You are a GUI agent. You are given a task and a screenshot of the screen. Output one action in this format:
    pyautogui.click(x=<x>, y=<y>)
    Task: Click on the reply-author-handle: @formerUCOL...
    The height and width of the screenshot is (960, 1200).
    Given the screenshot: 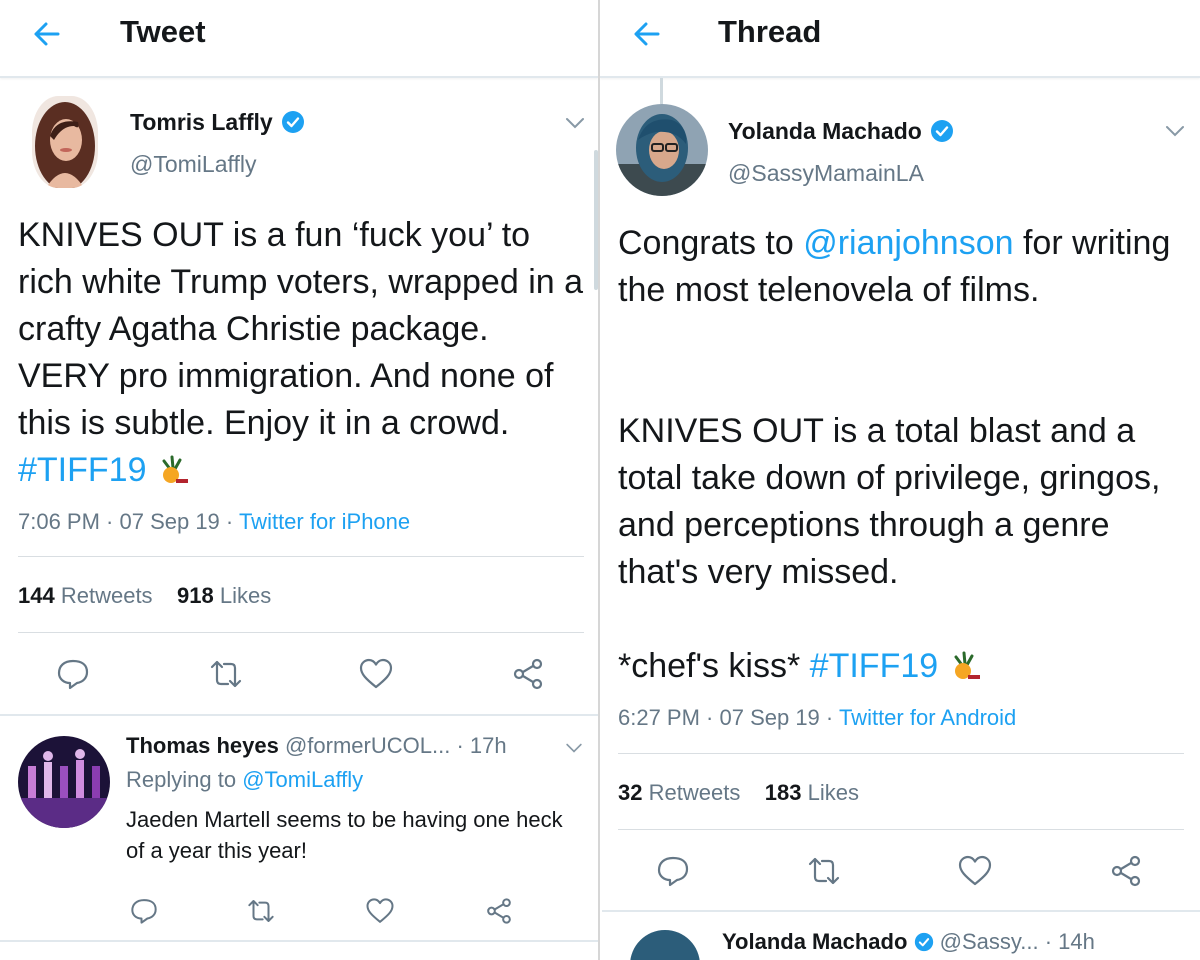 What is the action you would take?
    pyautogui.click(x=367, y=745)
    